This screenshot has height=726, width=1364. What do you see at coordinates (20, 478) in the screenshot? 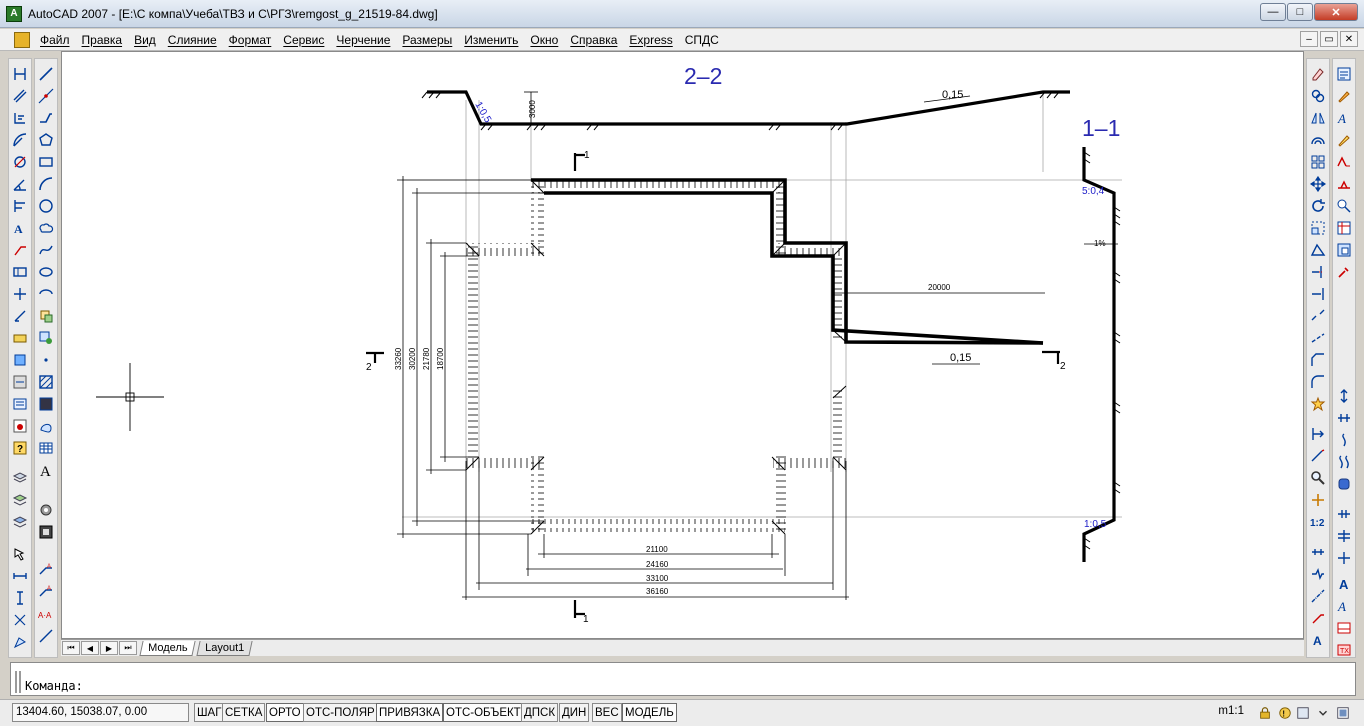
I see `layers-icon` at bounding box center [20, 478].